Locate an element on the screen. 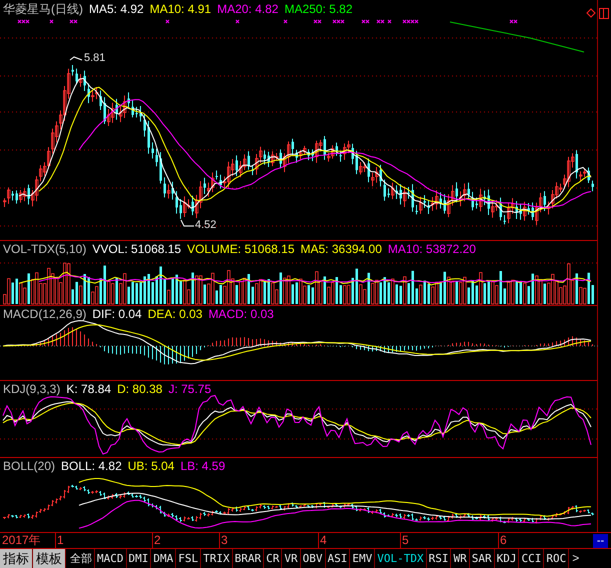  month-label: 6 is located at coordinates (503, 540).